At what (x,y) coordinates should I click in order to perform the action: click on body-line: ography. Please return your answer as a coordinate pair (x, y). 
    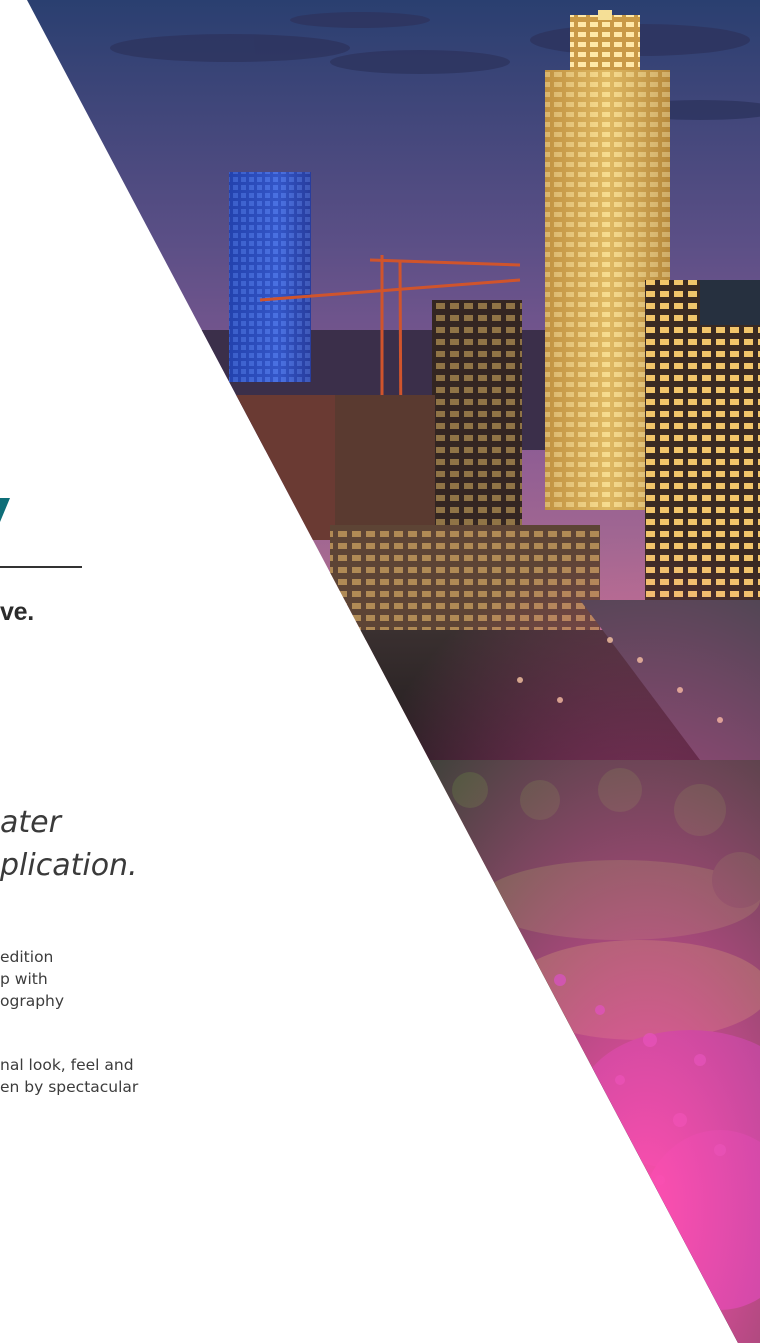
    Looking at the image, I should click on (32, 1001).